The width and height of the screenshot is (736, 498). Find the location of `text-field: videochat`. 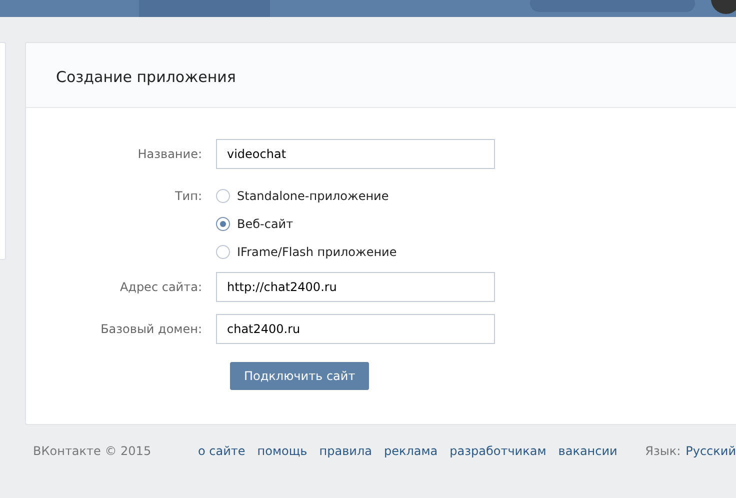

text-field: videochat is located at coordinates (355, 154).